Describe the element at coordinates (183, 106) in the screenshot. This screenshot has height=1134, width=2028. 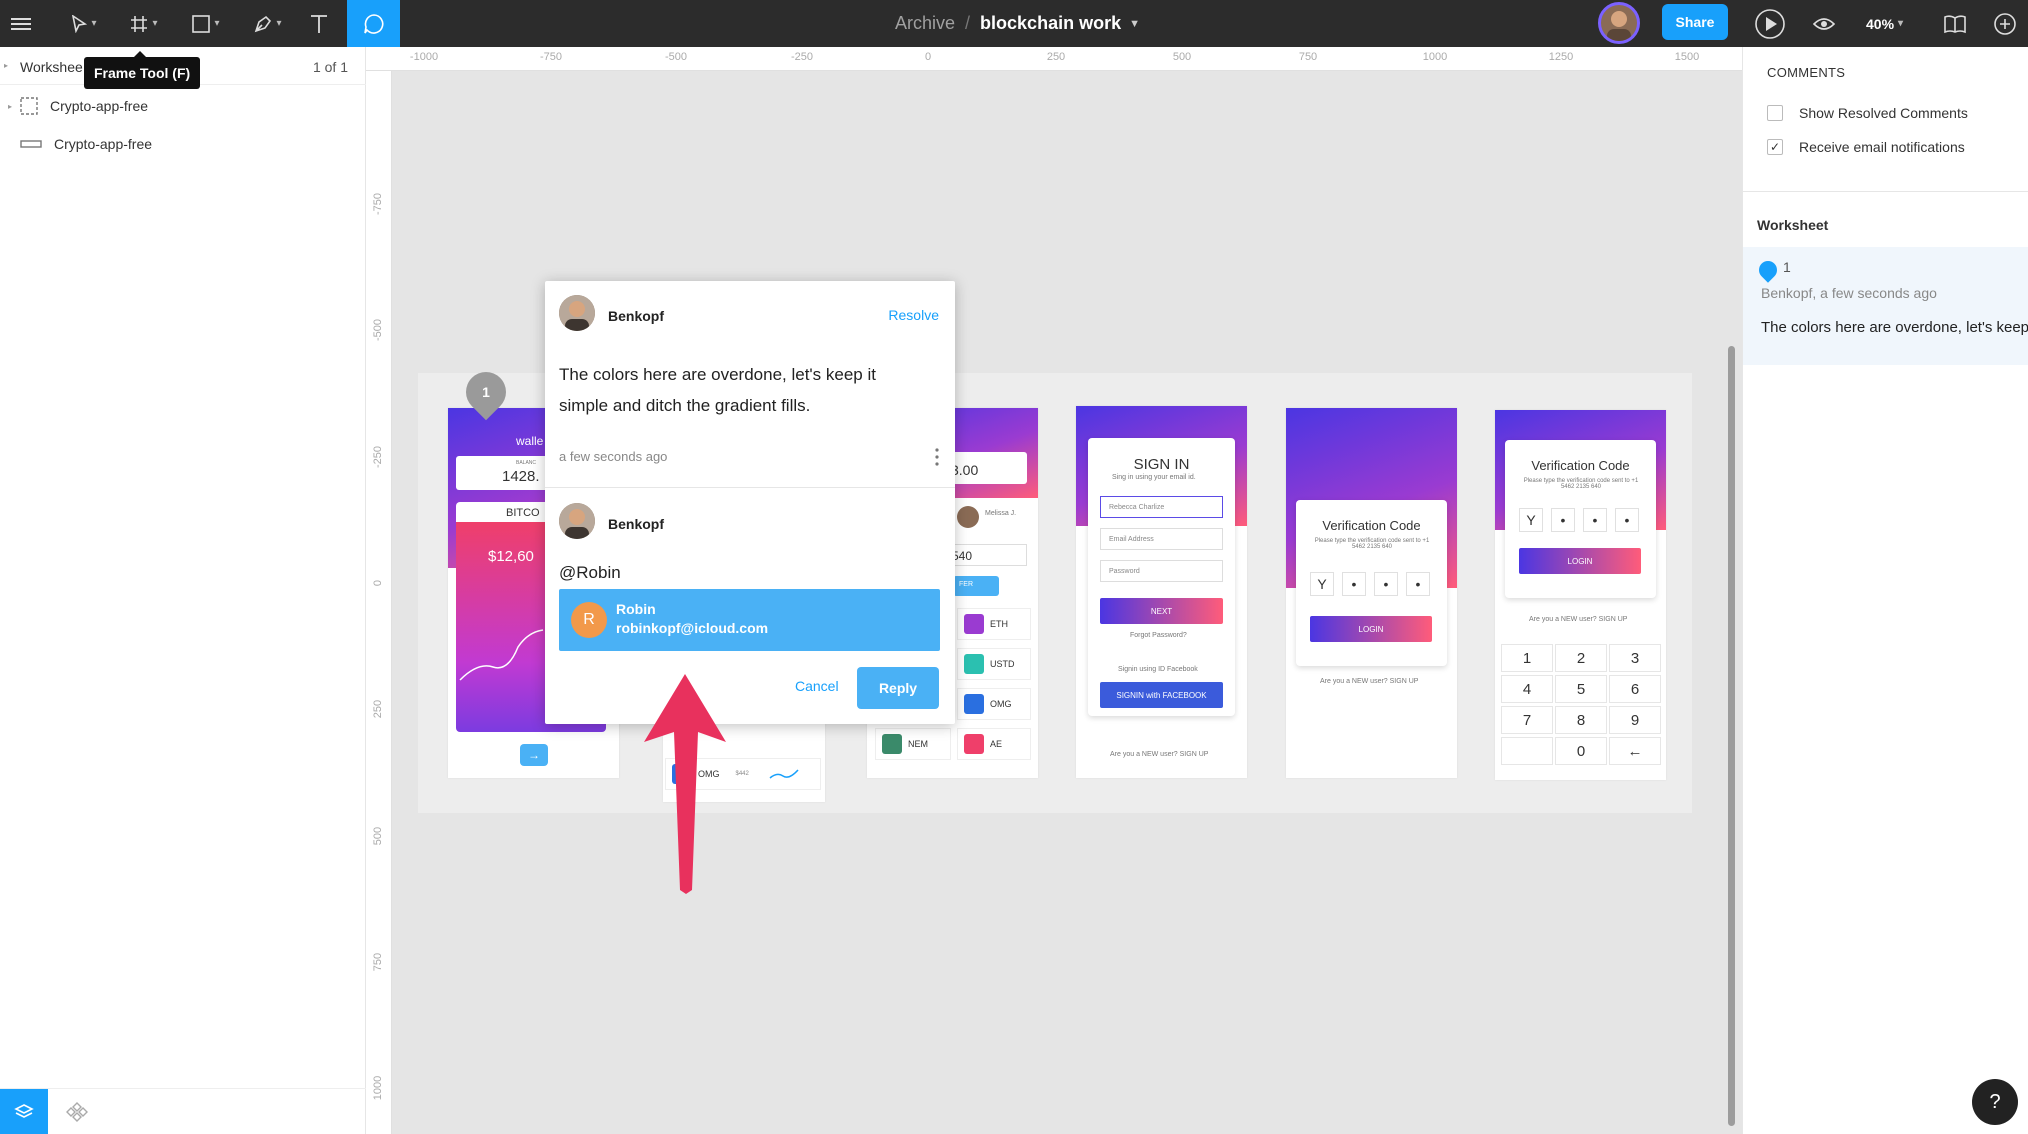
I see `layer-item: ▸ Crypto-app-free` at that location.